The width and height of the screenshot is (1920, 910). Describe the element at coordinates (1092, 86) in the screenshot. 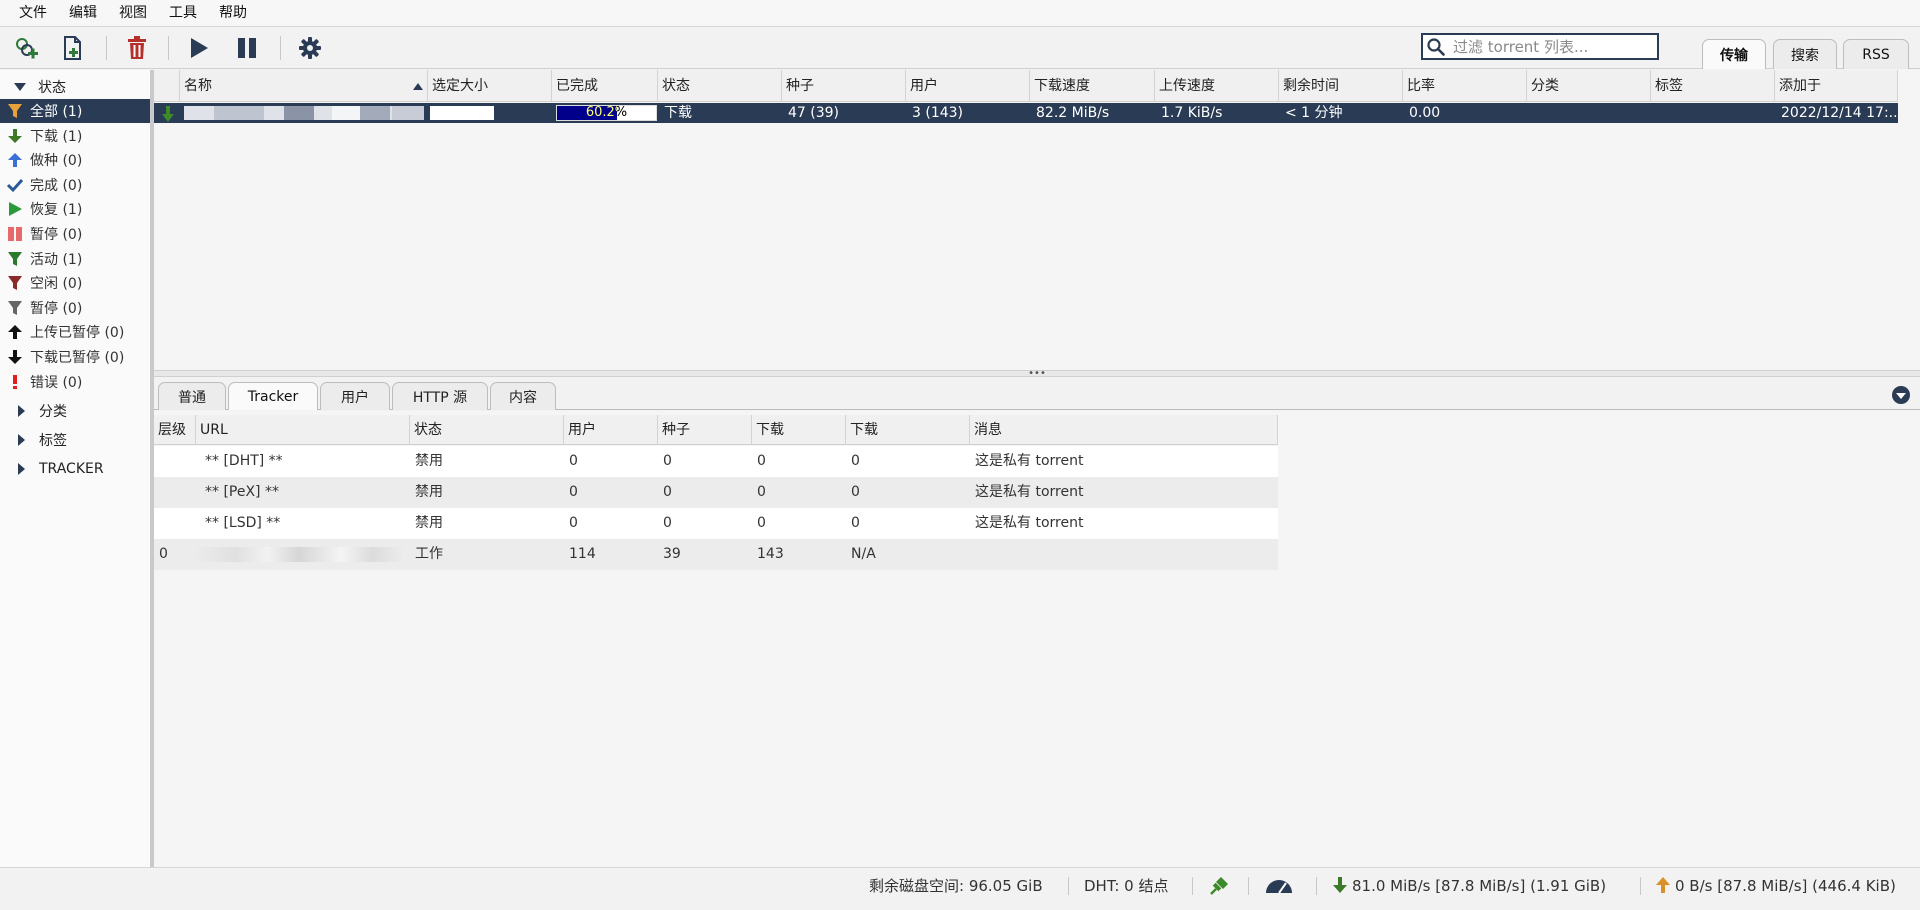

I see `column-download-speed: 下载速度` at that location.